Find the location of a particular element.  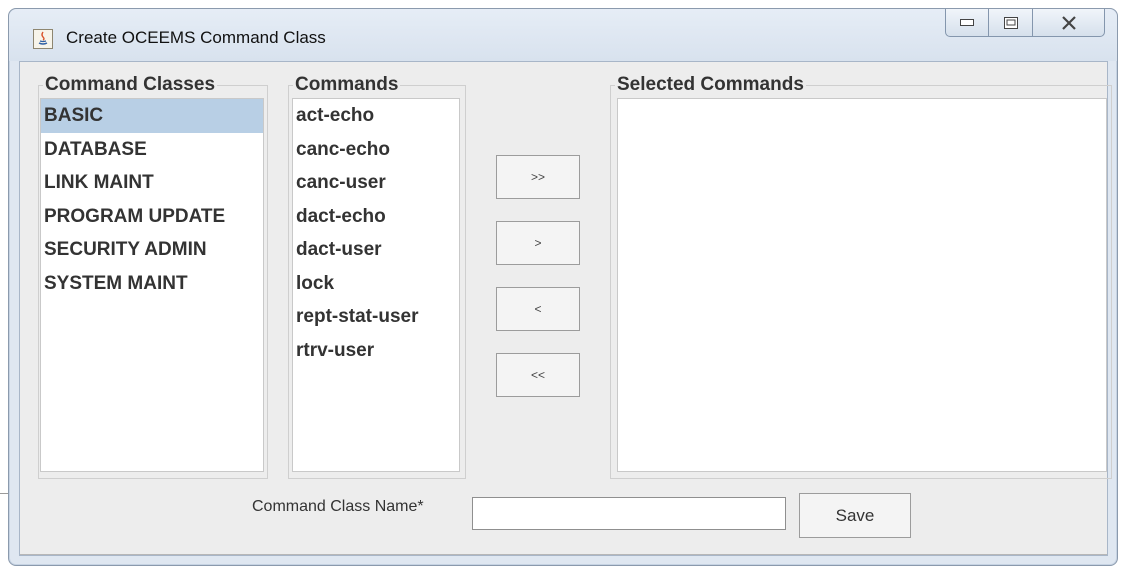

list-item-lock: lock is located at coordinates (376, 284).